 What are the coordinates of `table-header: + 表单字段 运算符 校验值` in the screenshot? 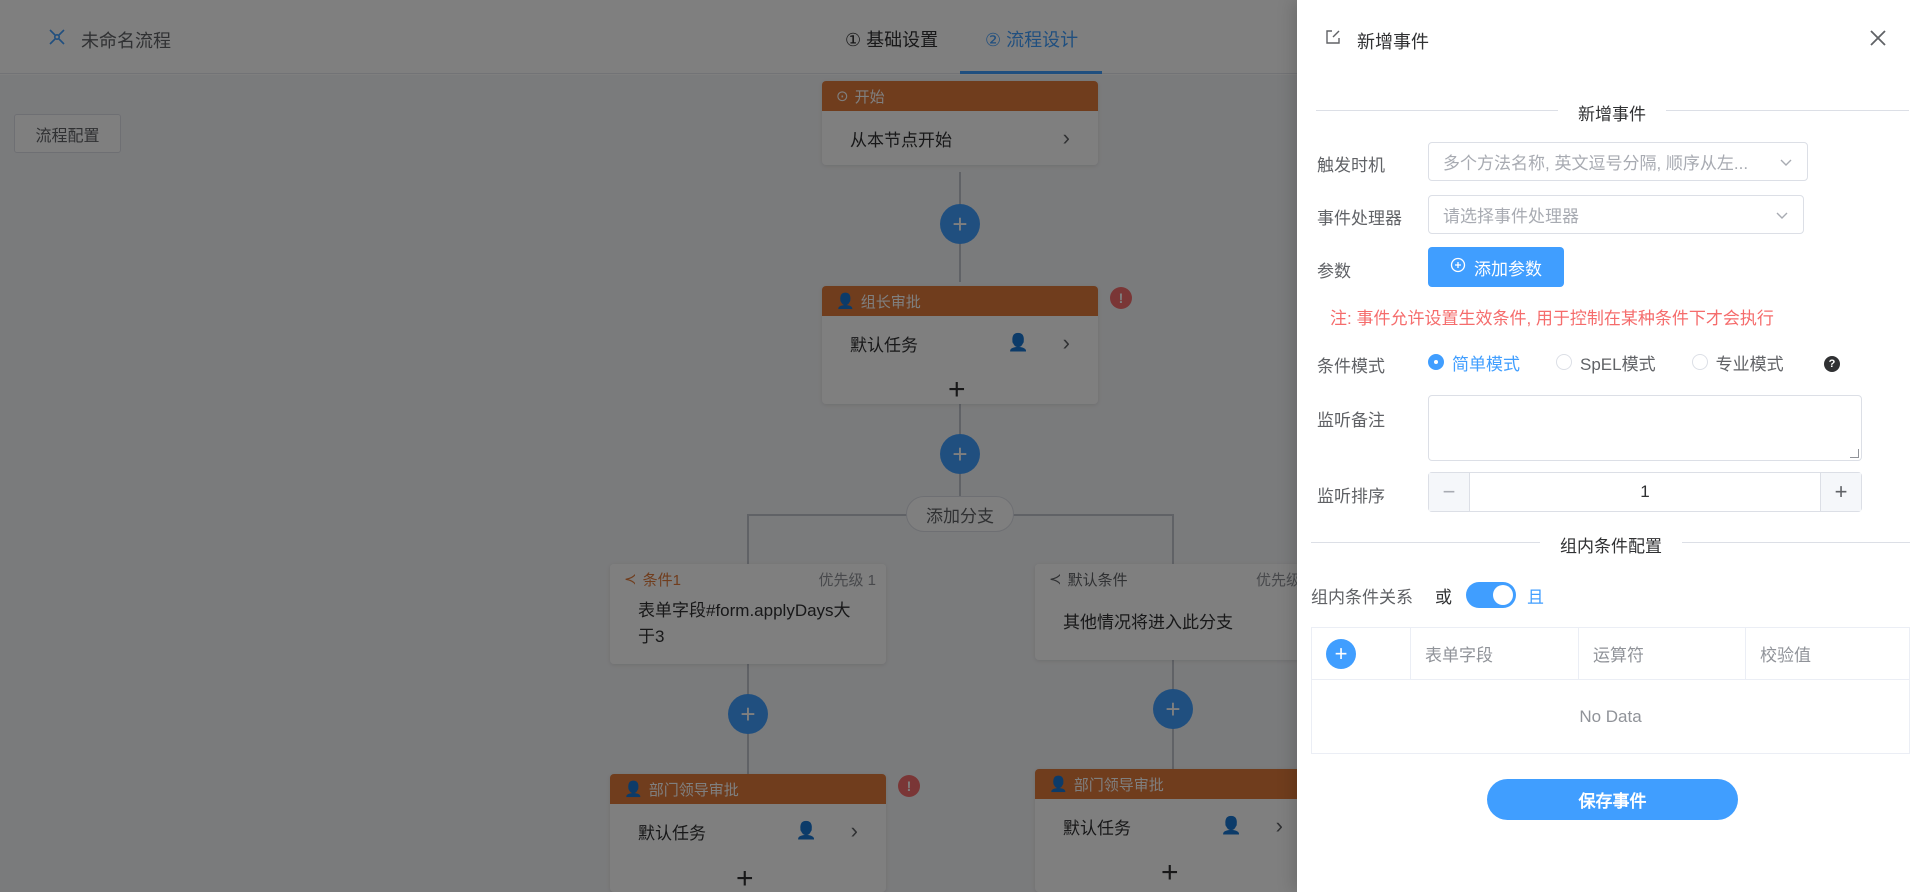 It's located at (1610, 654).